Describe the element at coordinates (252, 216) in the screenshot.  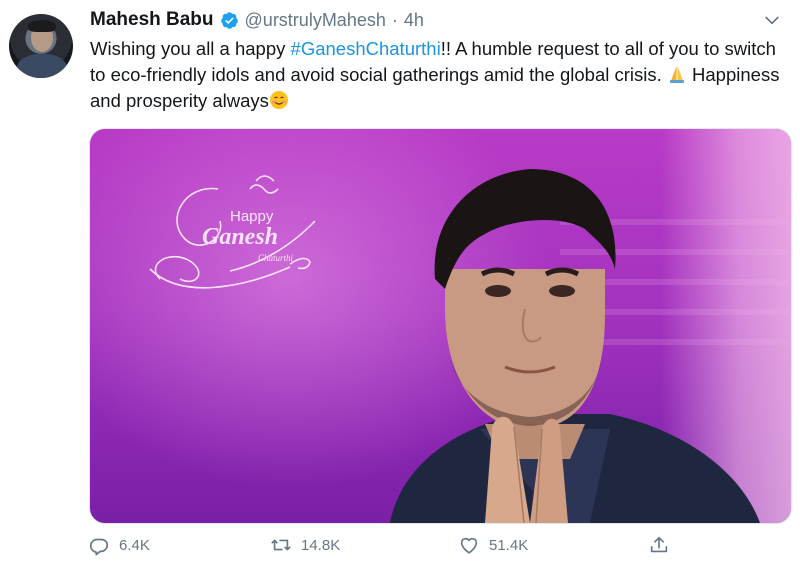
I see `happy-text: Happy` at that location.